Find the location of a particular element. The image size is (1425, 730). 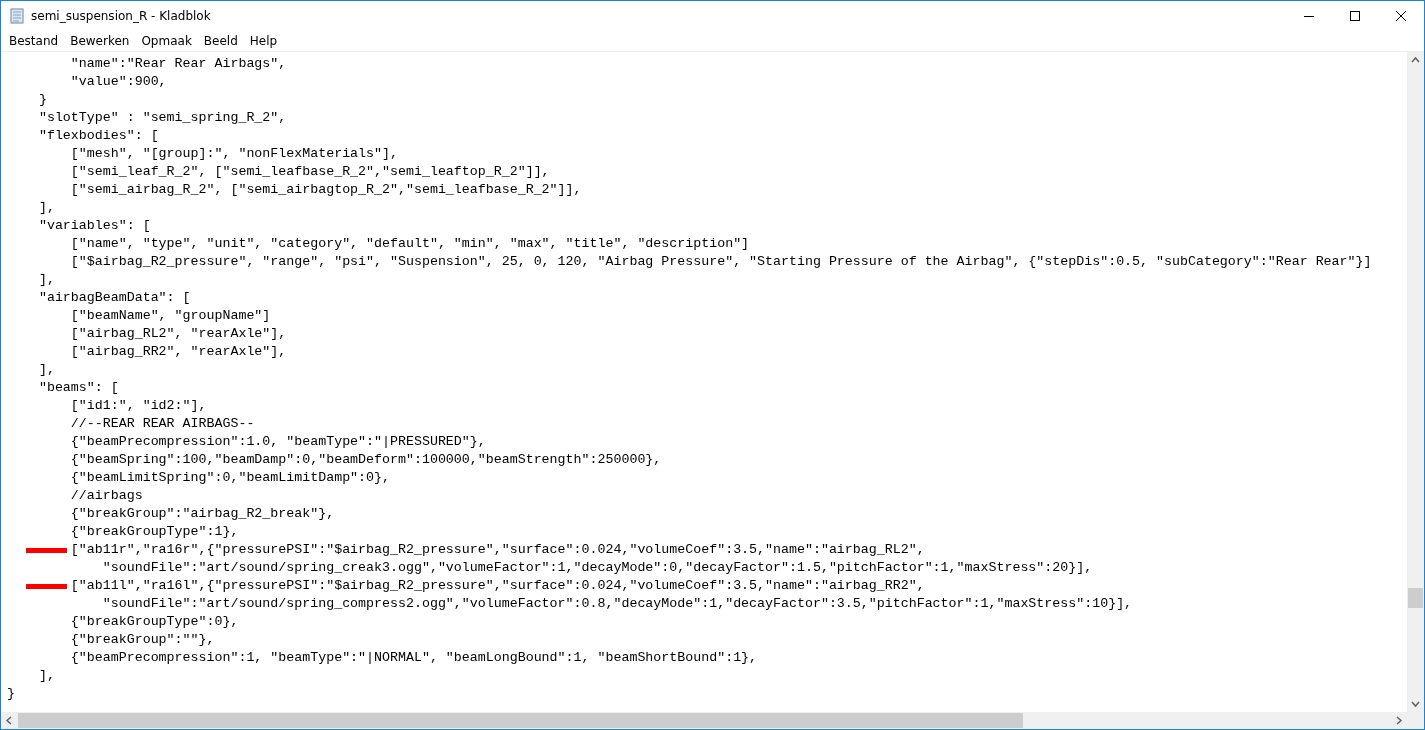

code-line: "soundFile":"art/sound/spring_compress2.ogg","volumeFactor":0.8,"decayMode":1,"decayFactor":3.5,"pitchFactor":1,"maxStress":10}], is located at coordinates (617, 604).